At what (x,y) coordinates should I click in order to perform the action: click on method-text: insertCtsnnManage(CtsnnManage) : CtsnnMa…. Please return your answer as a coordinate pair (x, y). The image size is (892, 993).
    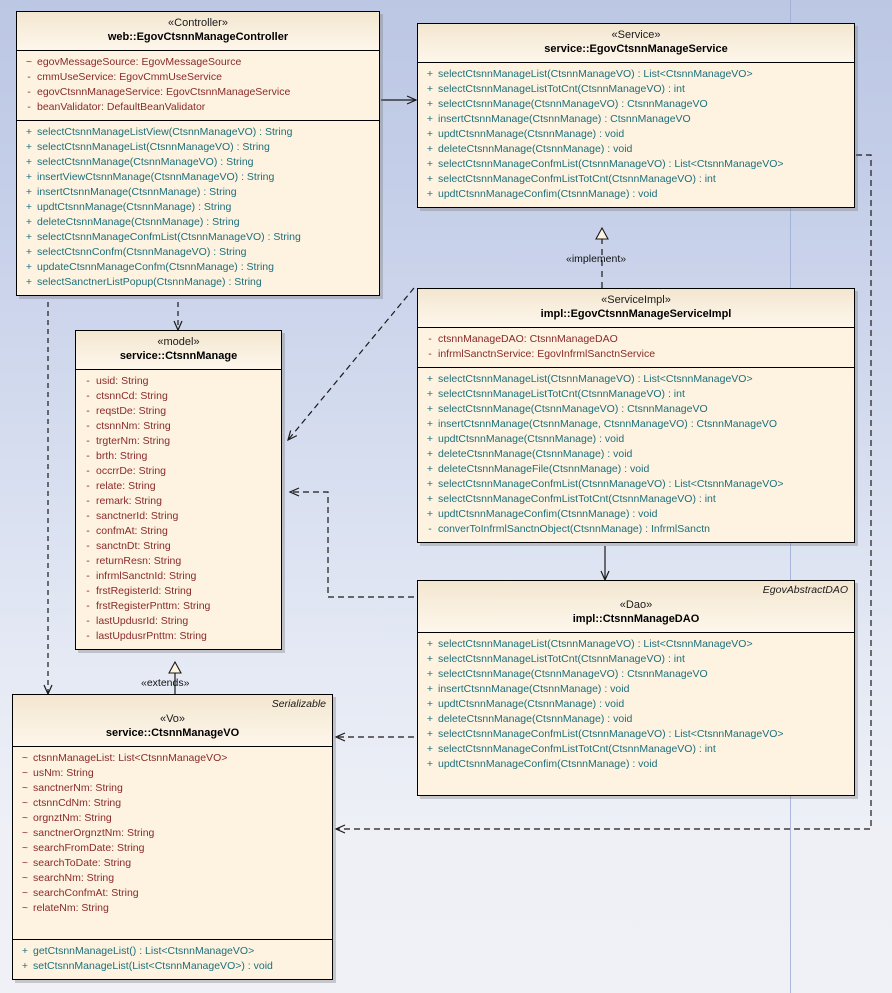
    Looking at the image, I should click on (564, 119).